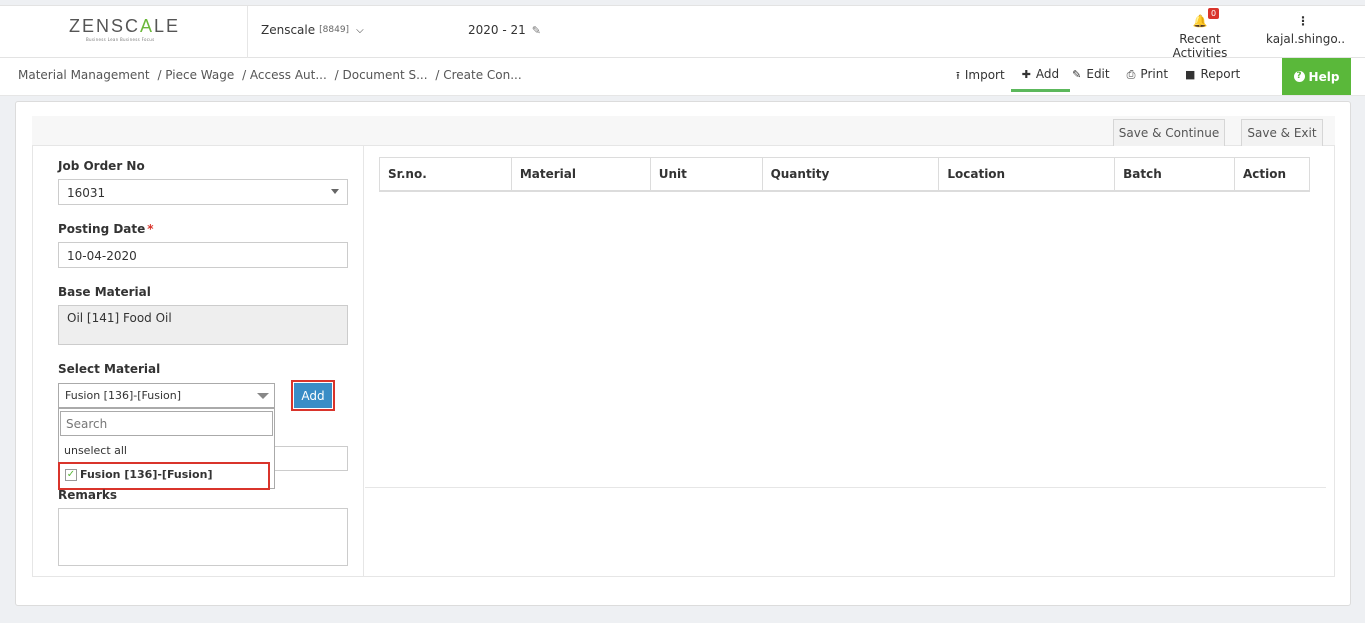 The image size is (1365, 623). Describe the element at coordinates (1303, 21) in the screenshot. I see `kebab-menu-icon: ⋮` at that location.